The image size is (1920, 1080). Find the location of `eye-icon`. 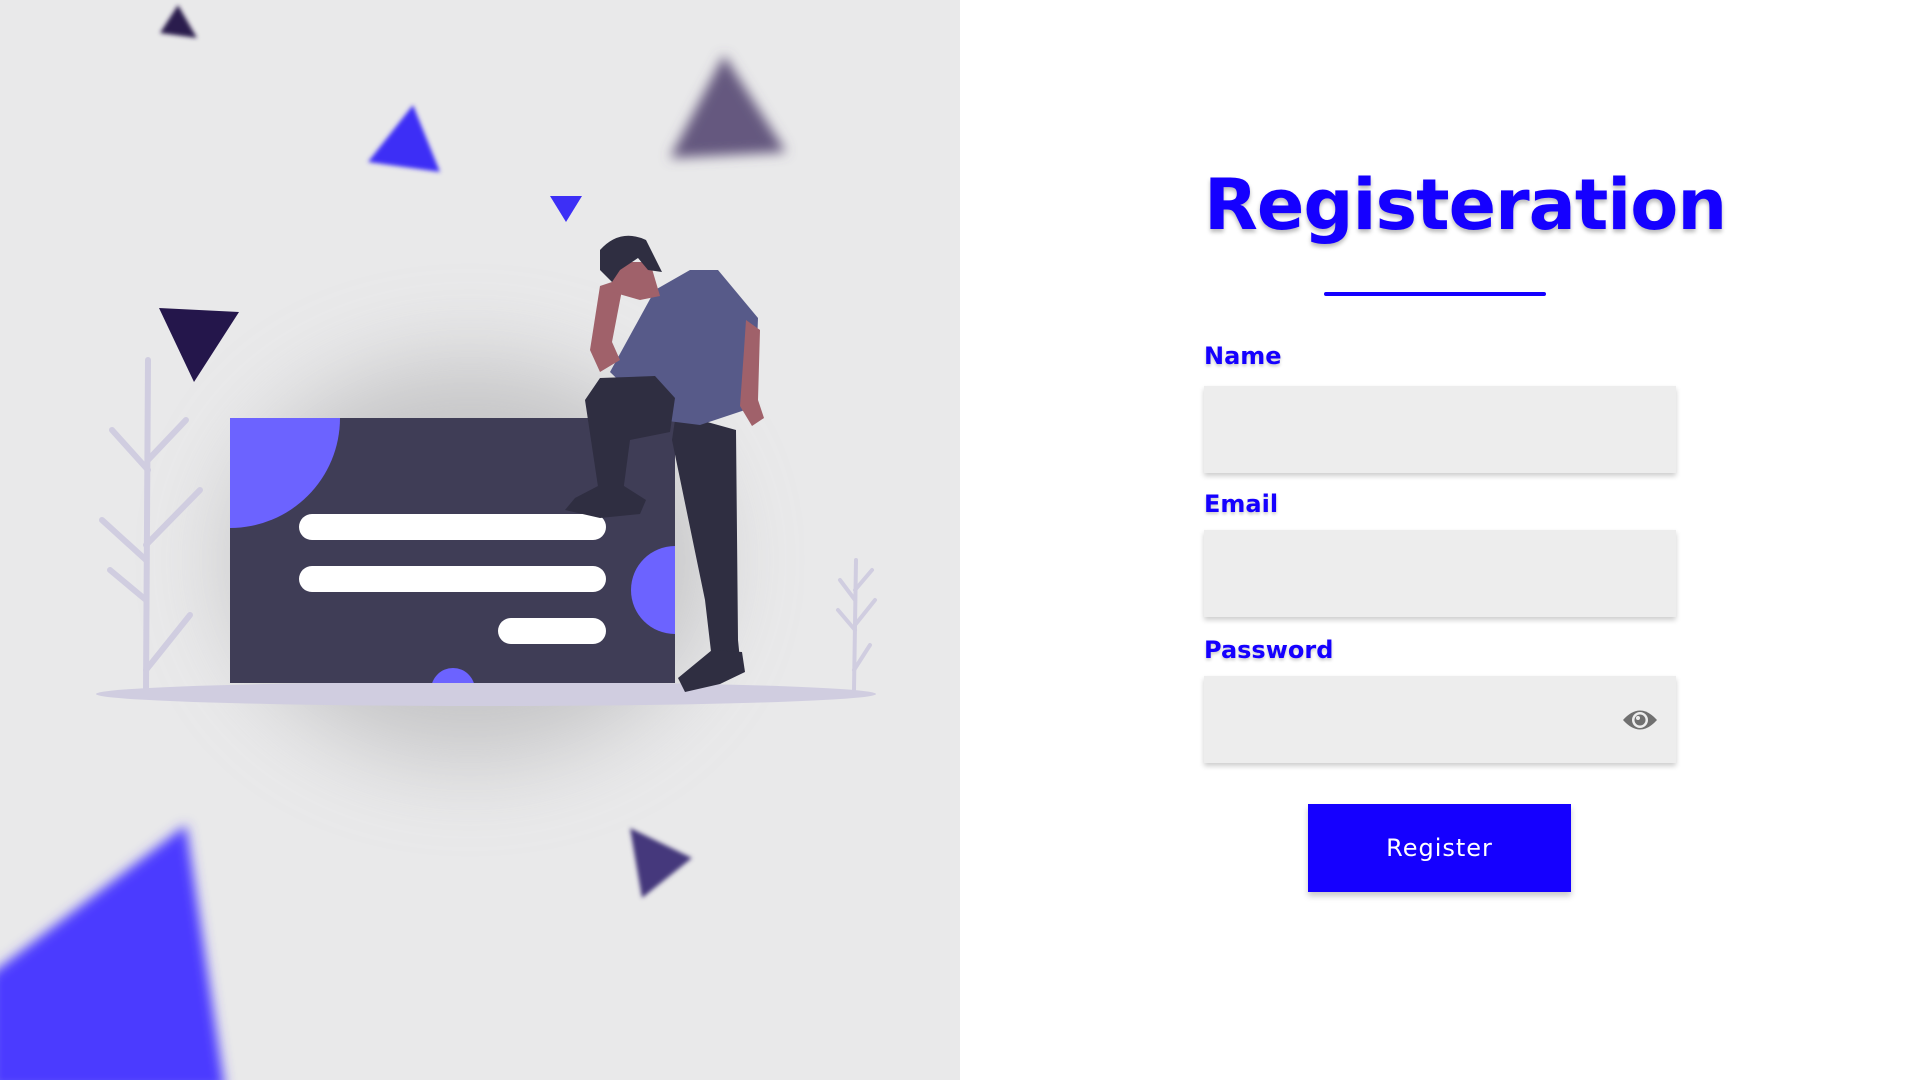

eye-icon is located at coordinates (1640, 720).